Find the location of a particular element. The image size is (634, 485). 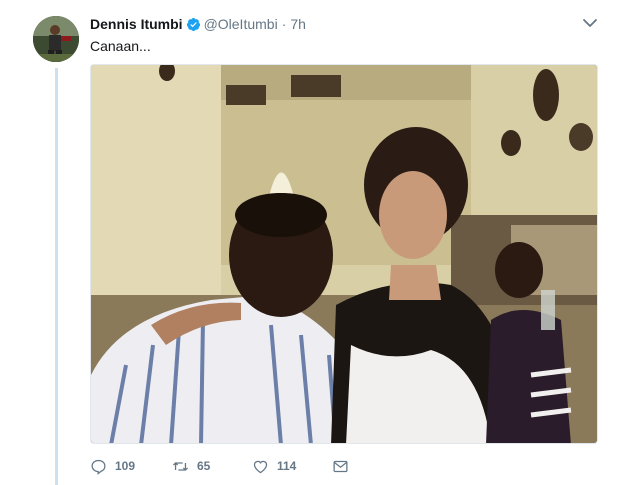

envelope-icon is located at coordinates (340, 466).